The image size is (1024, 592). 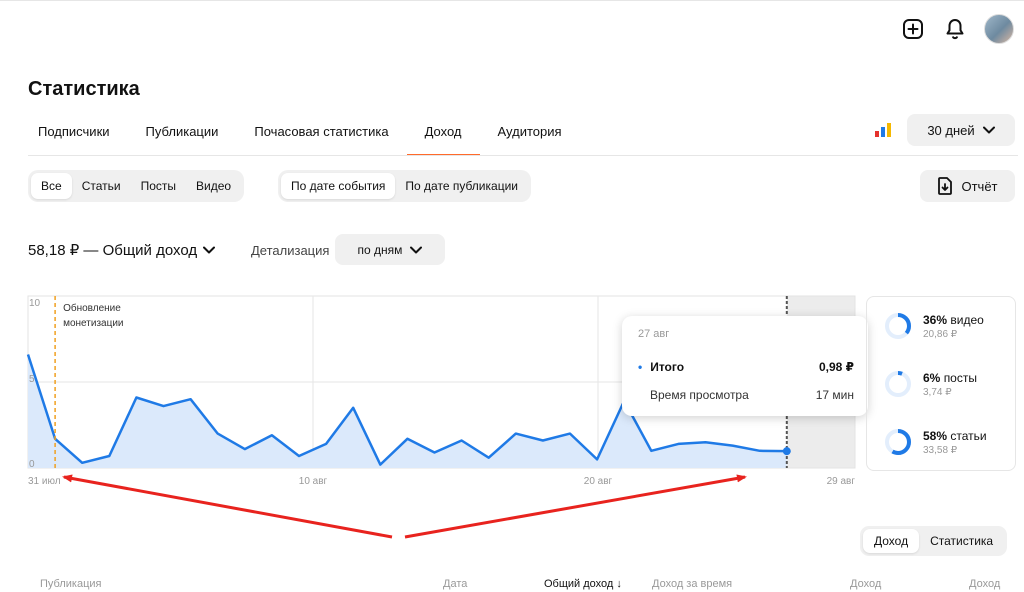 I want to click on annotation-text-line2: монетизации, so click(x=93, y=323).